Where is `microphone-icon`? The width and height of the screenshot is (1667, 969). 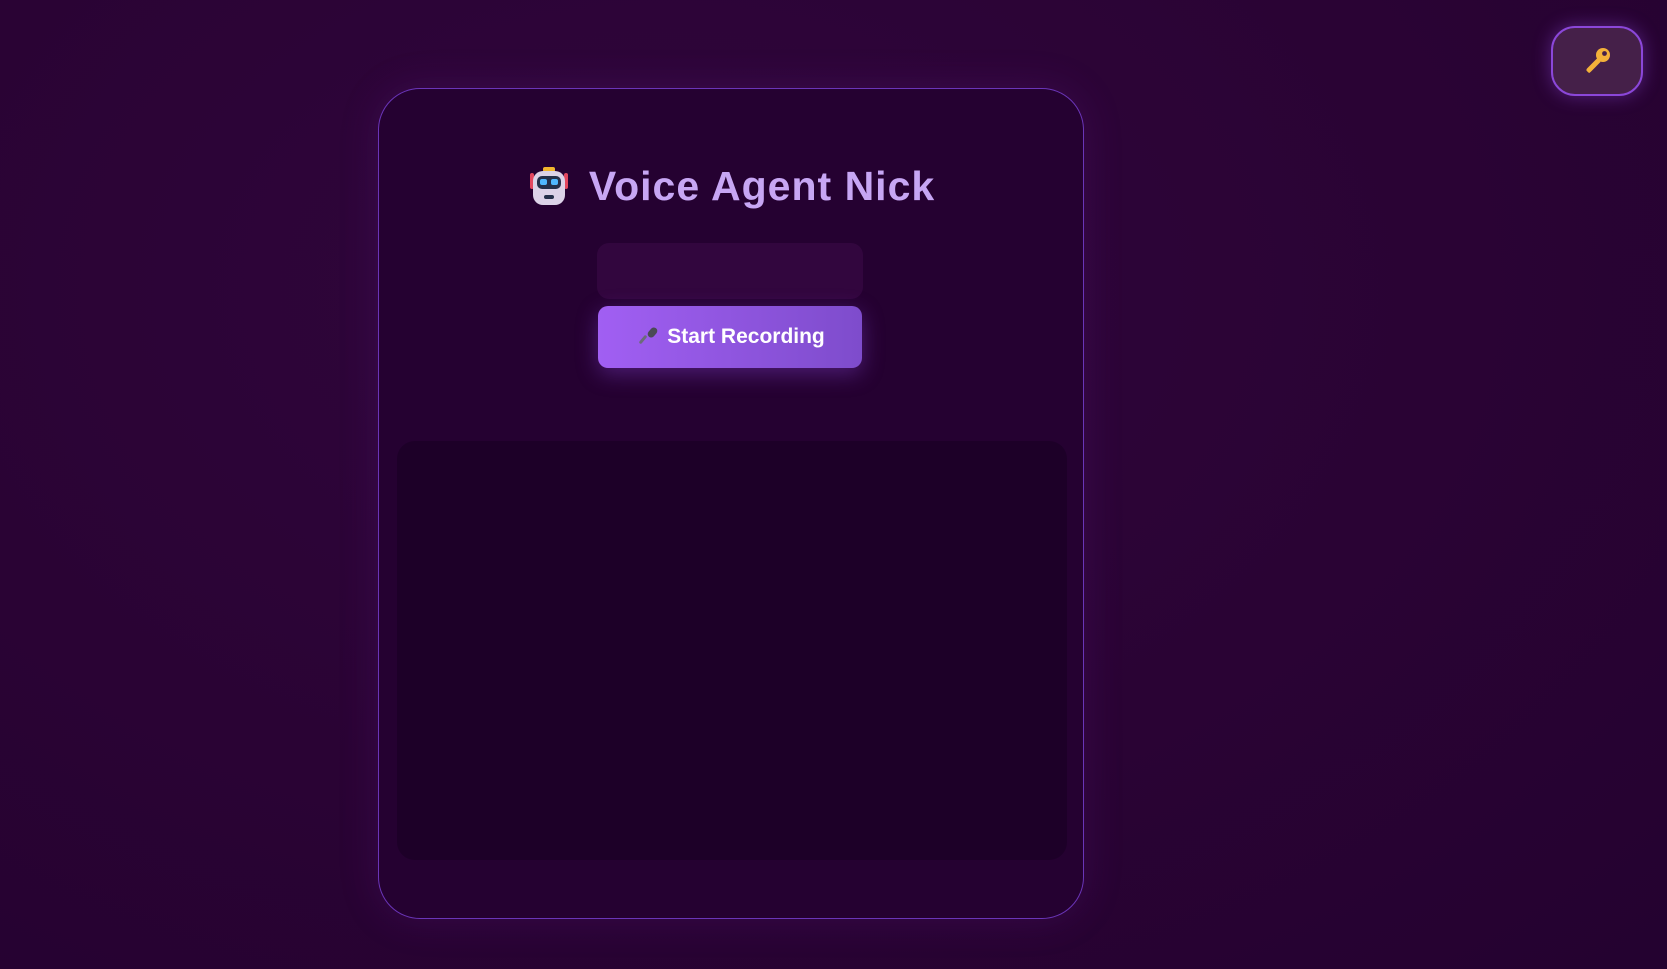 microphone-icon is located at coordinates (648, 335).